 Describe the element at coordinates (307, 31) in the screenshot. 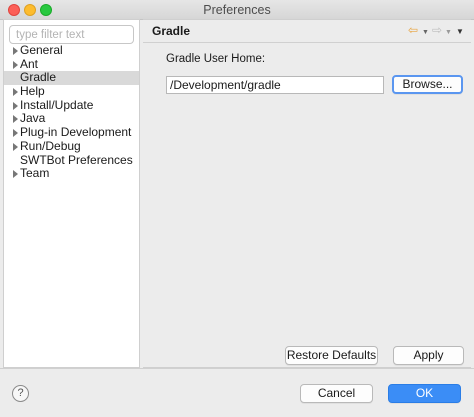

I see `page-header: Gradle ⇦ ▼ ⇨ ▼ ▼` at that location.